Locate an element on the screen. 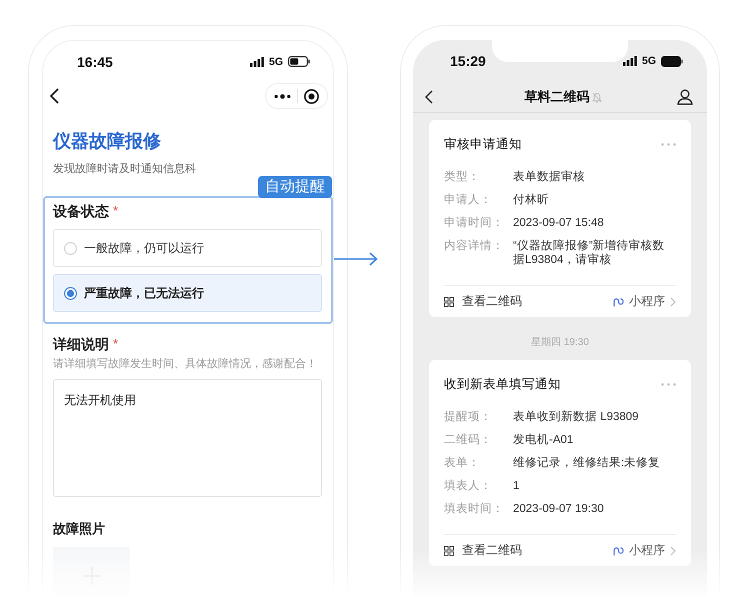 The width and height of the screenshot is (750, 615). hint-text: 请详细填写故障发生时间、具体故障情况，感谢配合！ is located at coordinates (185, 364).